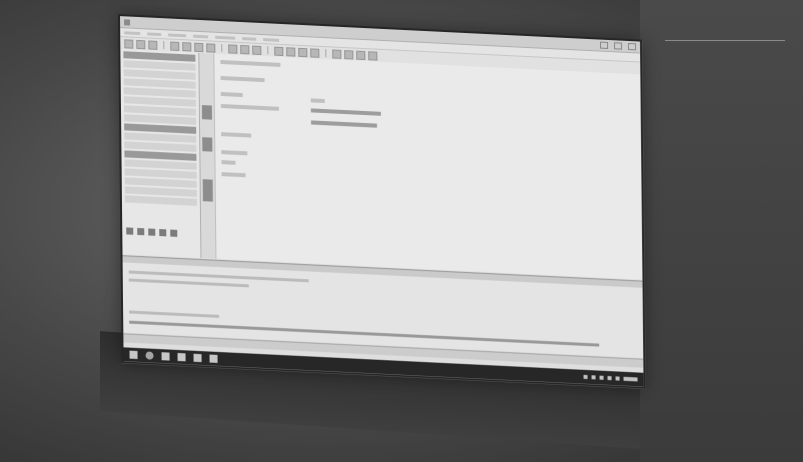 The height and width of the screenshot is (462, 803). What do you see at coordinates (725, 40) in the screenshot?
I see `wall-edge` at bounding box center [725, 40].